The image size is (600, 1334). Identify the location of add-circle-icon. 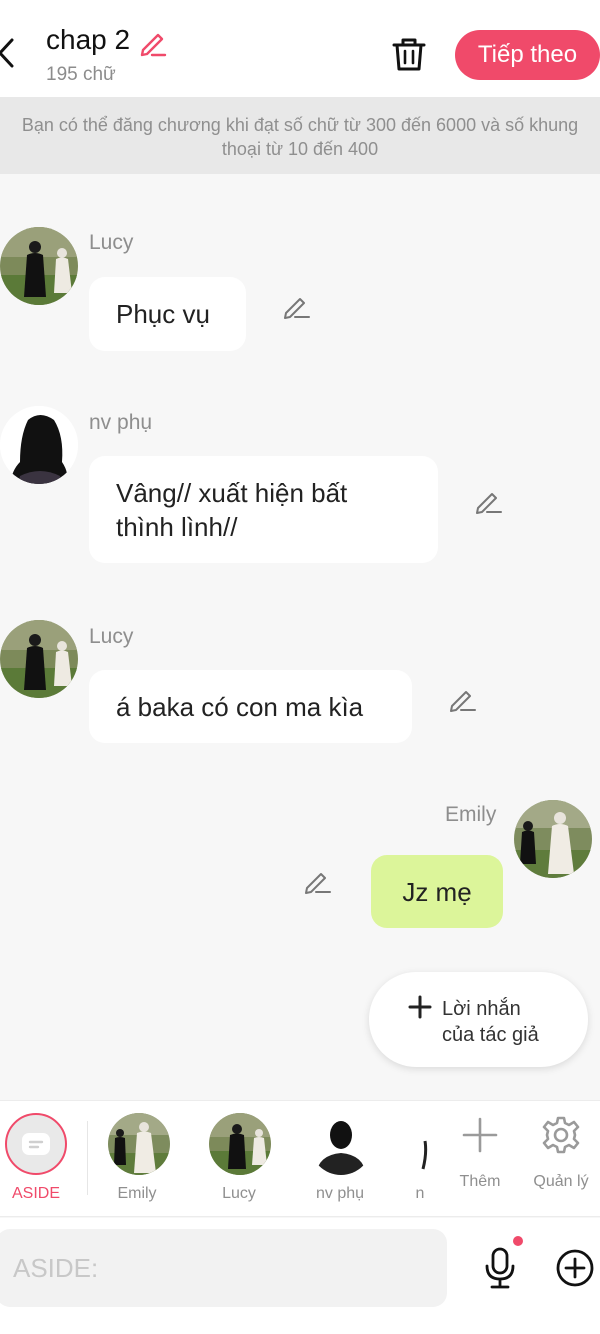
(575, 1268).